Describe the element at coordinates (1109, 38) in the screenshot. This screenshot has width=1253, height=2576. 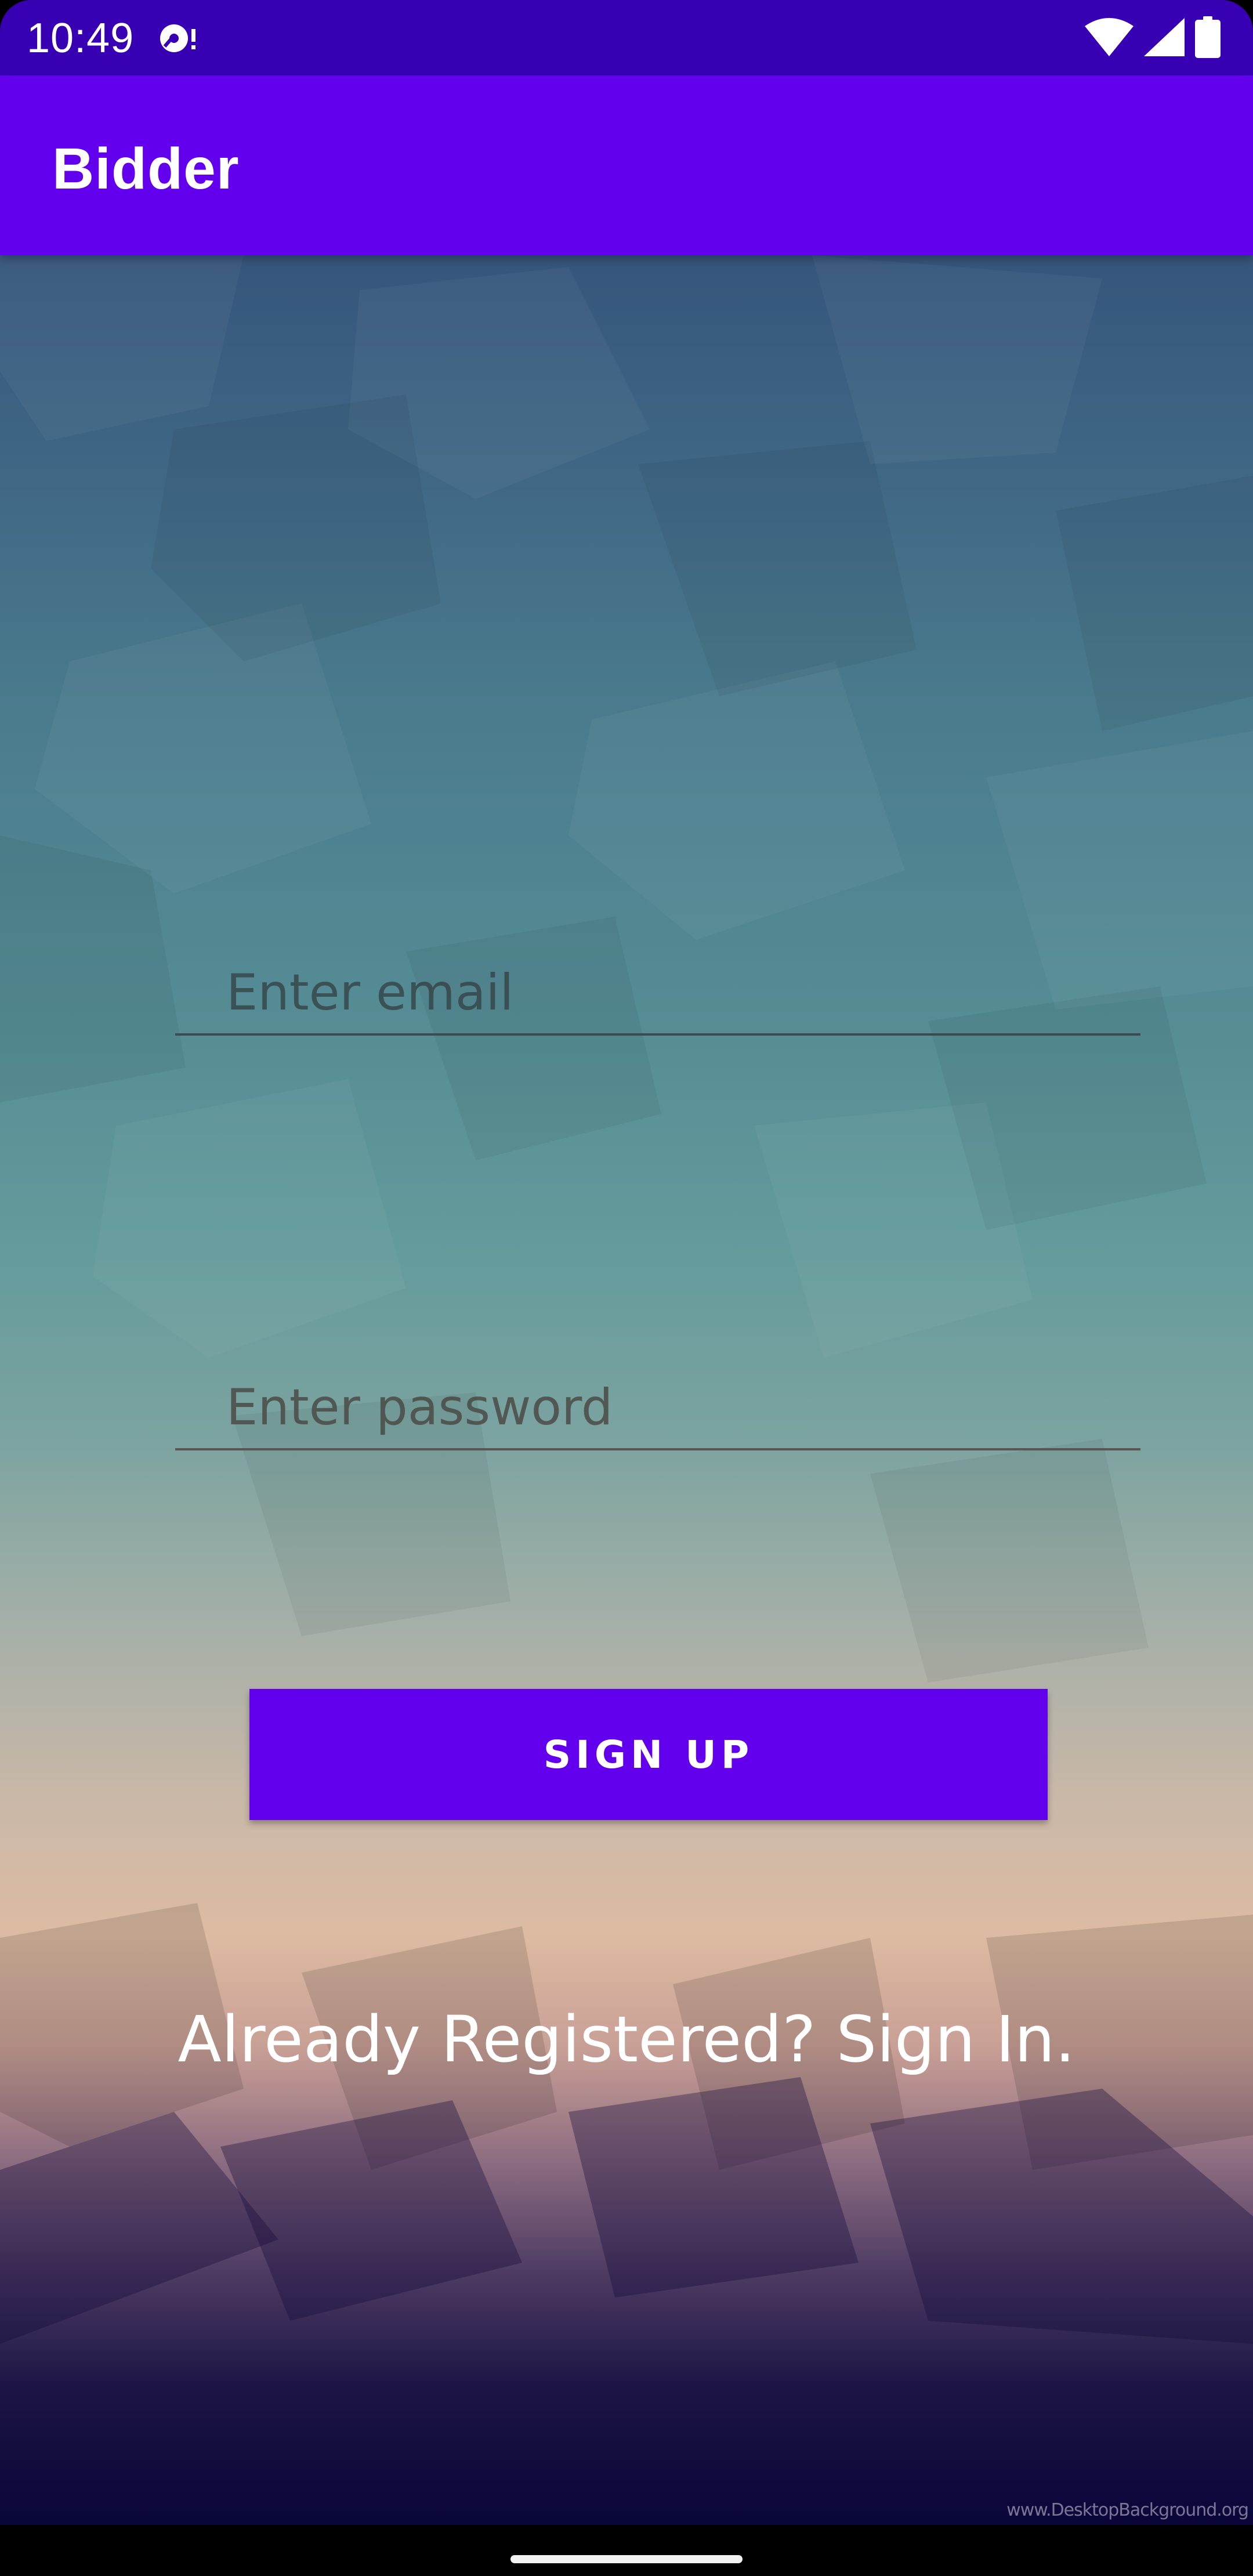
I see `wifi-icon` at that location.